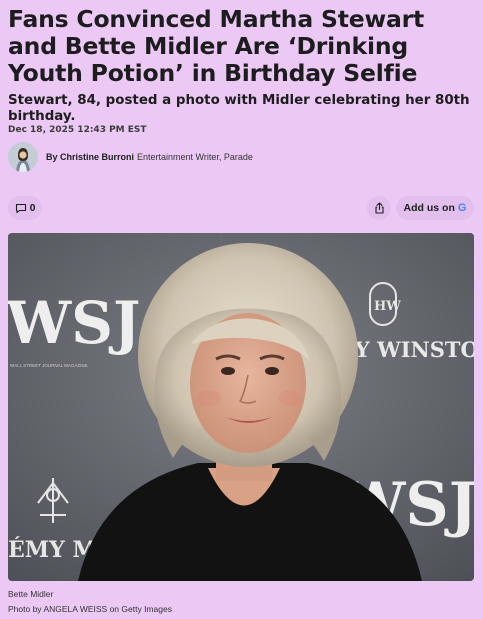  What do you see at coordinates (241, 208) in the screenshot?
I see `article-actions: 0 Add us on G` at bounding box center [241, 208].